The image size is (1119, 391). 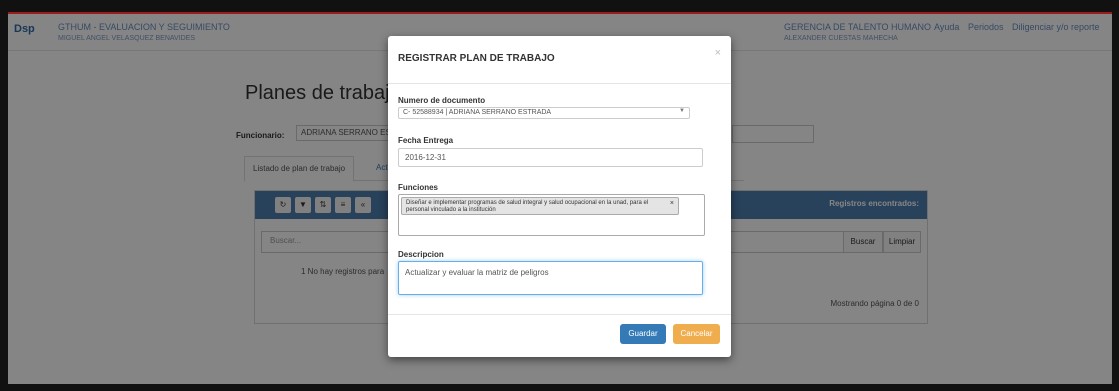 What do you see at coordinates (718, 53) in the screenshot?
I see `close-icon: ×` at bounding box center [718, 53].